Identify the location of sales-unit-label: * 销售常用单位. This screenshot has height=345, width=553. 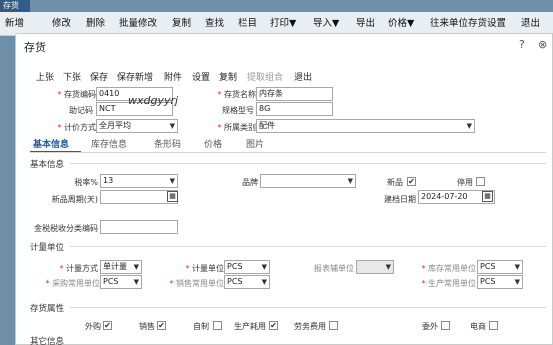
(196, 283).